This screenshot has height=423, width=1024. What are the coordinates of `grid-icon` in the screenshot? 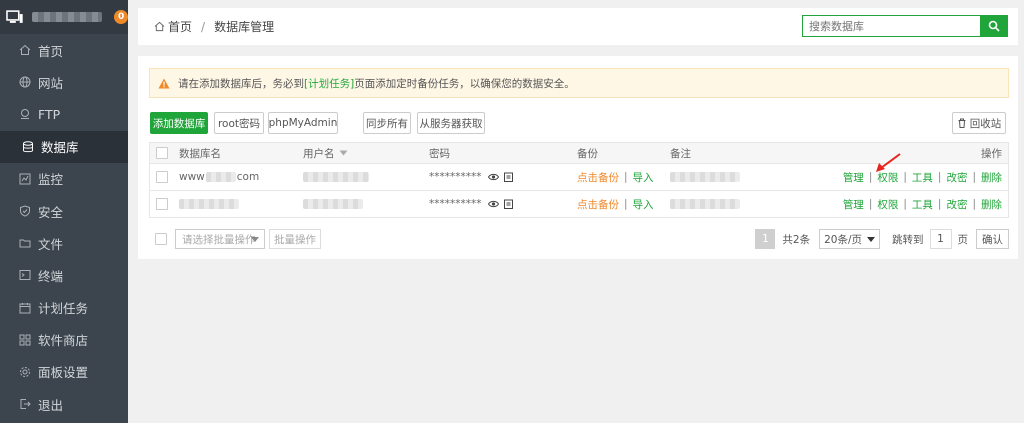 It's located at (24, 339).